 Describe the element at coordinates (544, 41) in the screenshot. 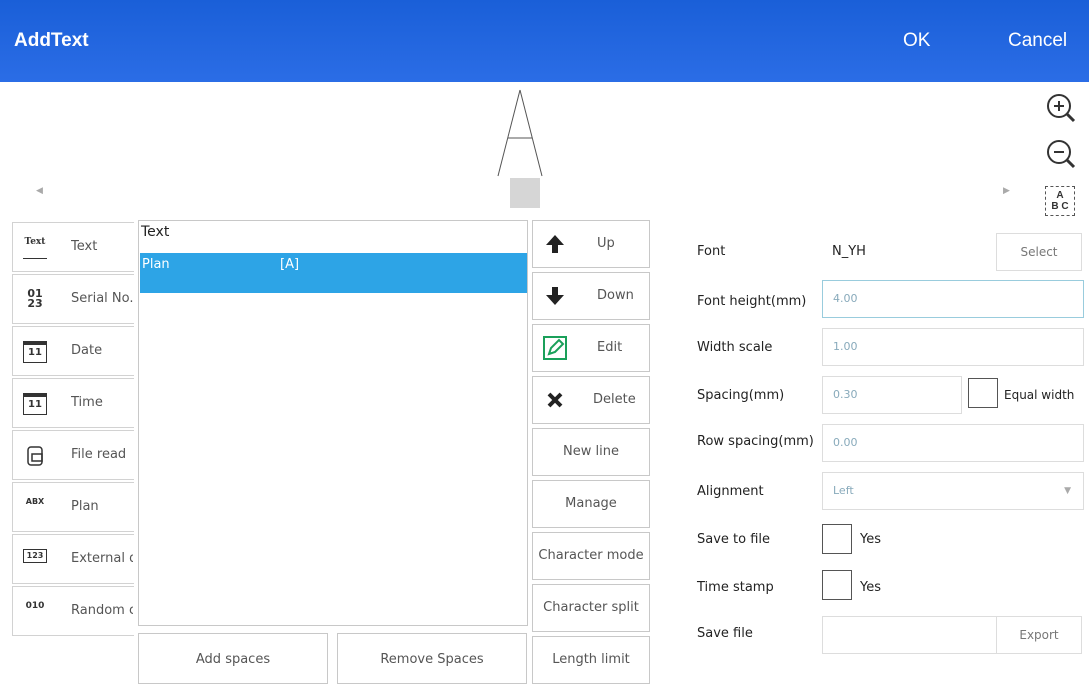

I see `title-bar: AddText OK Cancel` at that location.